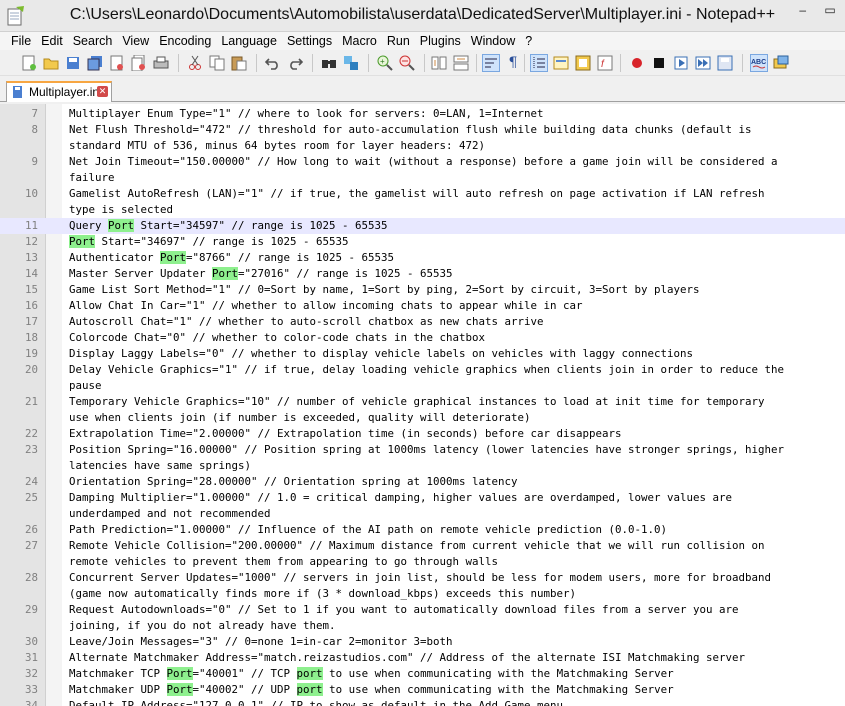 This screenshot has height=706, width=845. What do you see at coordinates (528, 41) in the screenshot?
I see `menu-help: ?` at bounding box center [528, 41].